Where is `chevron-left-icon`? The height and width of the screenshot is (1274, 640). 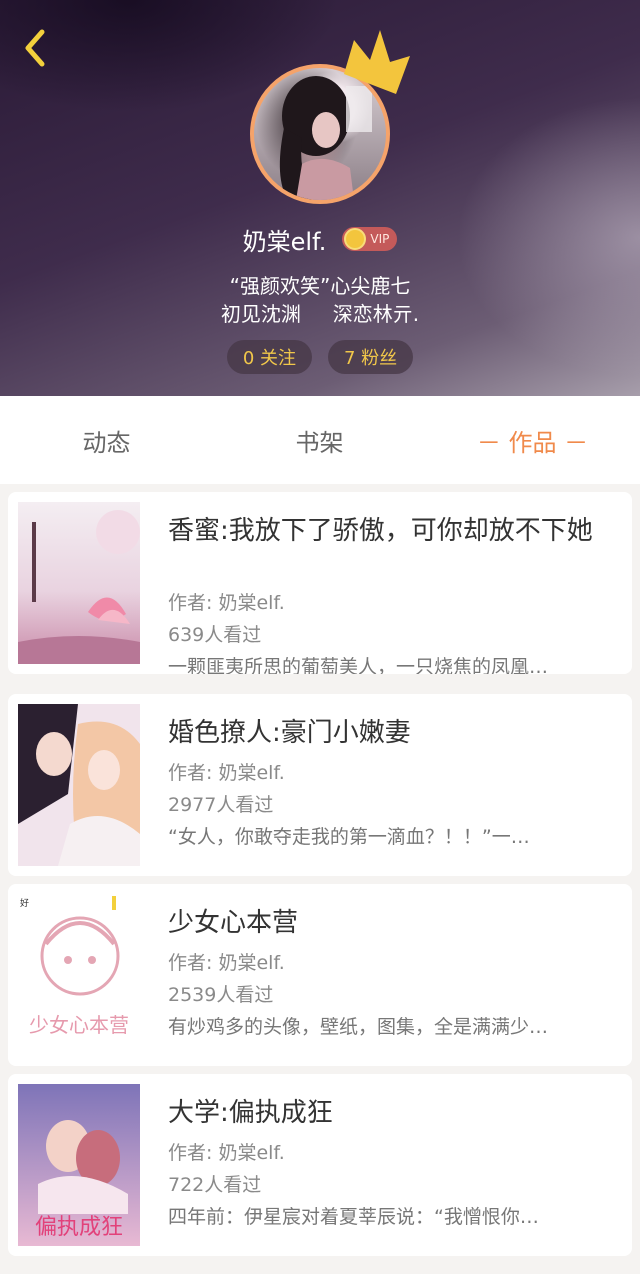
chevron-left-icon is located at coordinates (35, 48).